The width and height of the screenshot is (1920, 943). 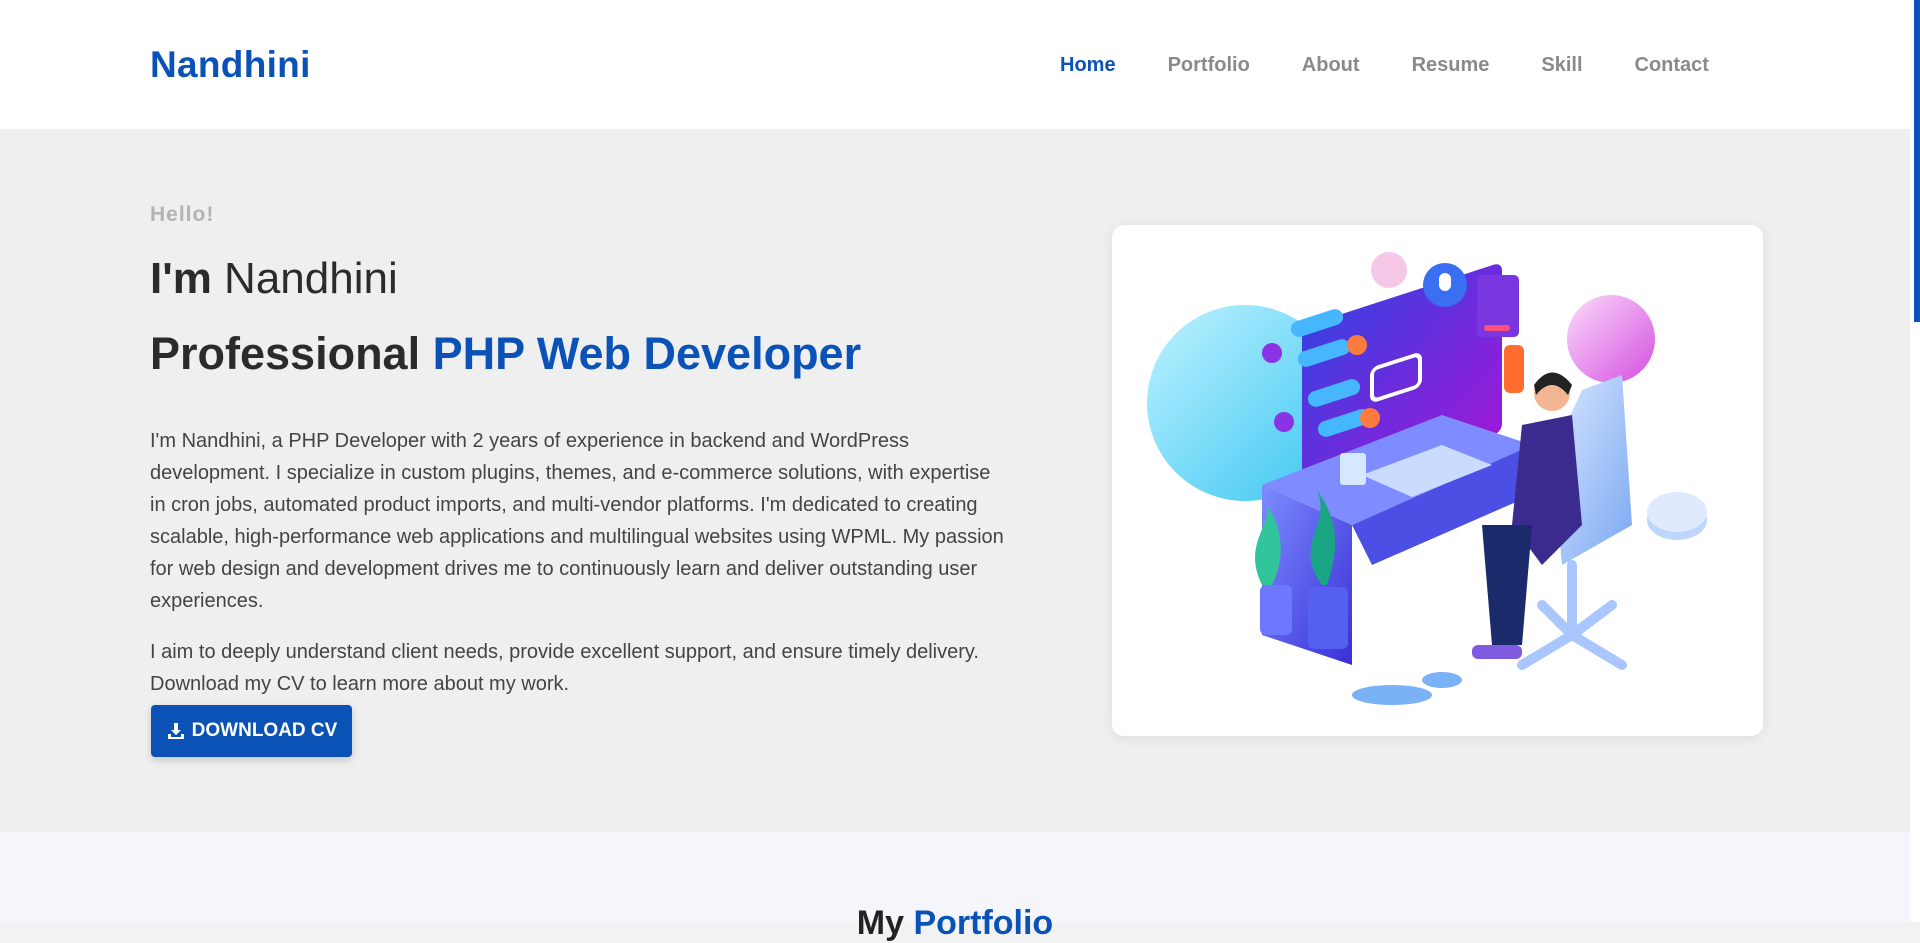 I want to click on brand-logo: Nandhini, so click(x=230, y=65).